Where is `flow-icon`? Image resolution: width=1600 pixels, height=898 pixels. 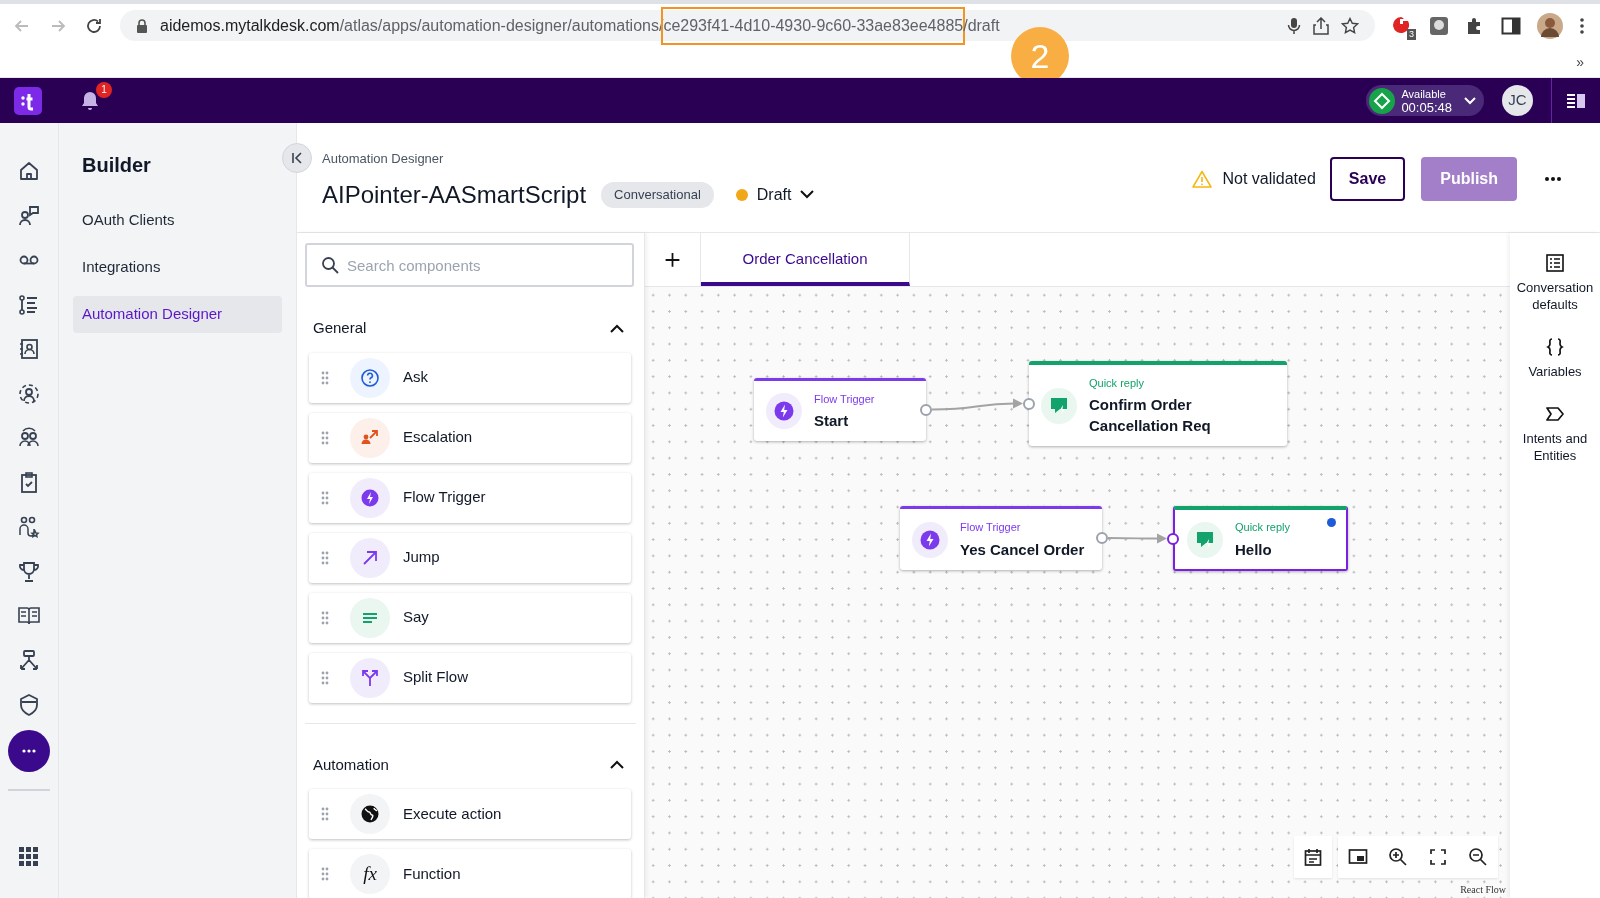
flow-icon is located at coordinates (29, 660).